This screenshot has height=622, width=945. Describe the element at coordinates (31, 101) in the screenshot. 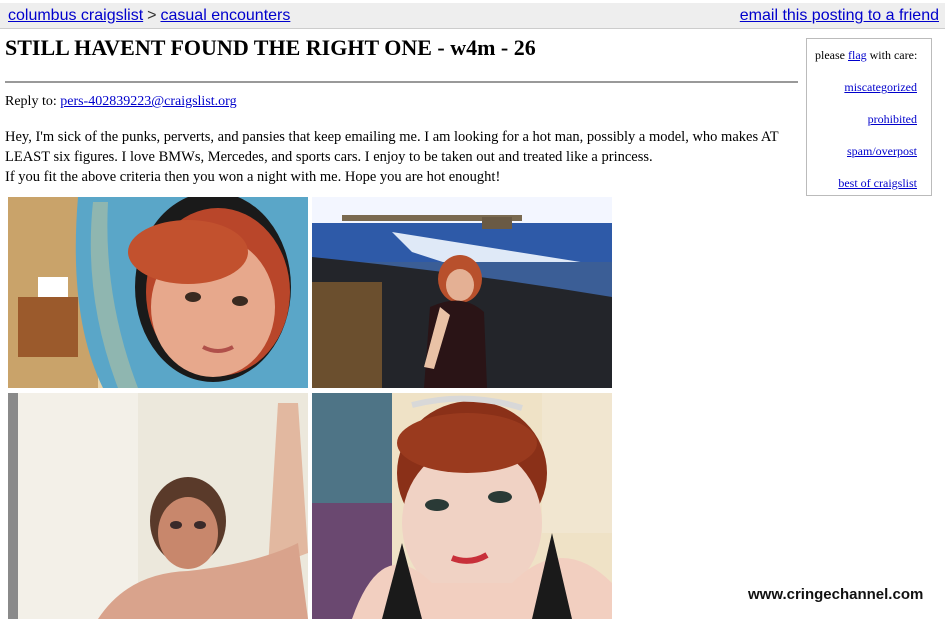

I see `reply-label: Reply to:` at that location.